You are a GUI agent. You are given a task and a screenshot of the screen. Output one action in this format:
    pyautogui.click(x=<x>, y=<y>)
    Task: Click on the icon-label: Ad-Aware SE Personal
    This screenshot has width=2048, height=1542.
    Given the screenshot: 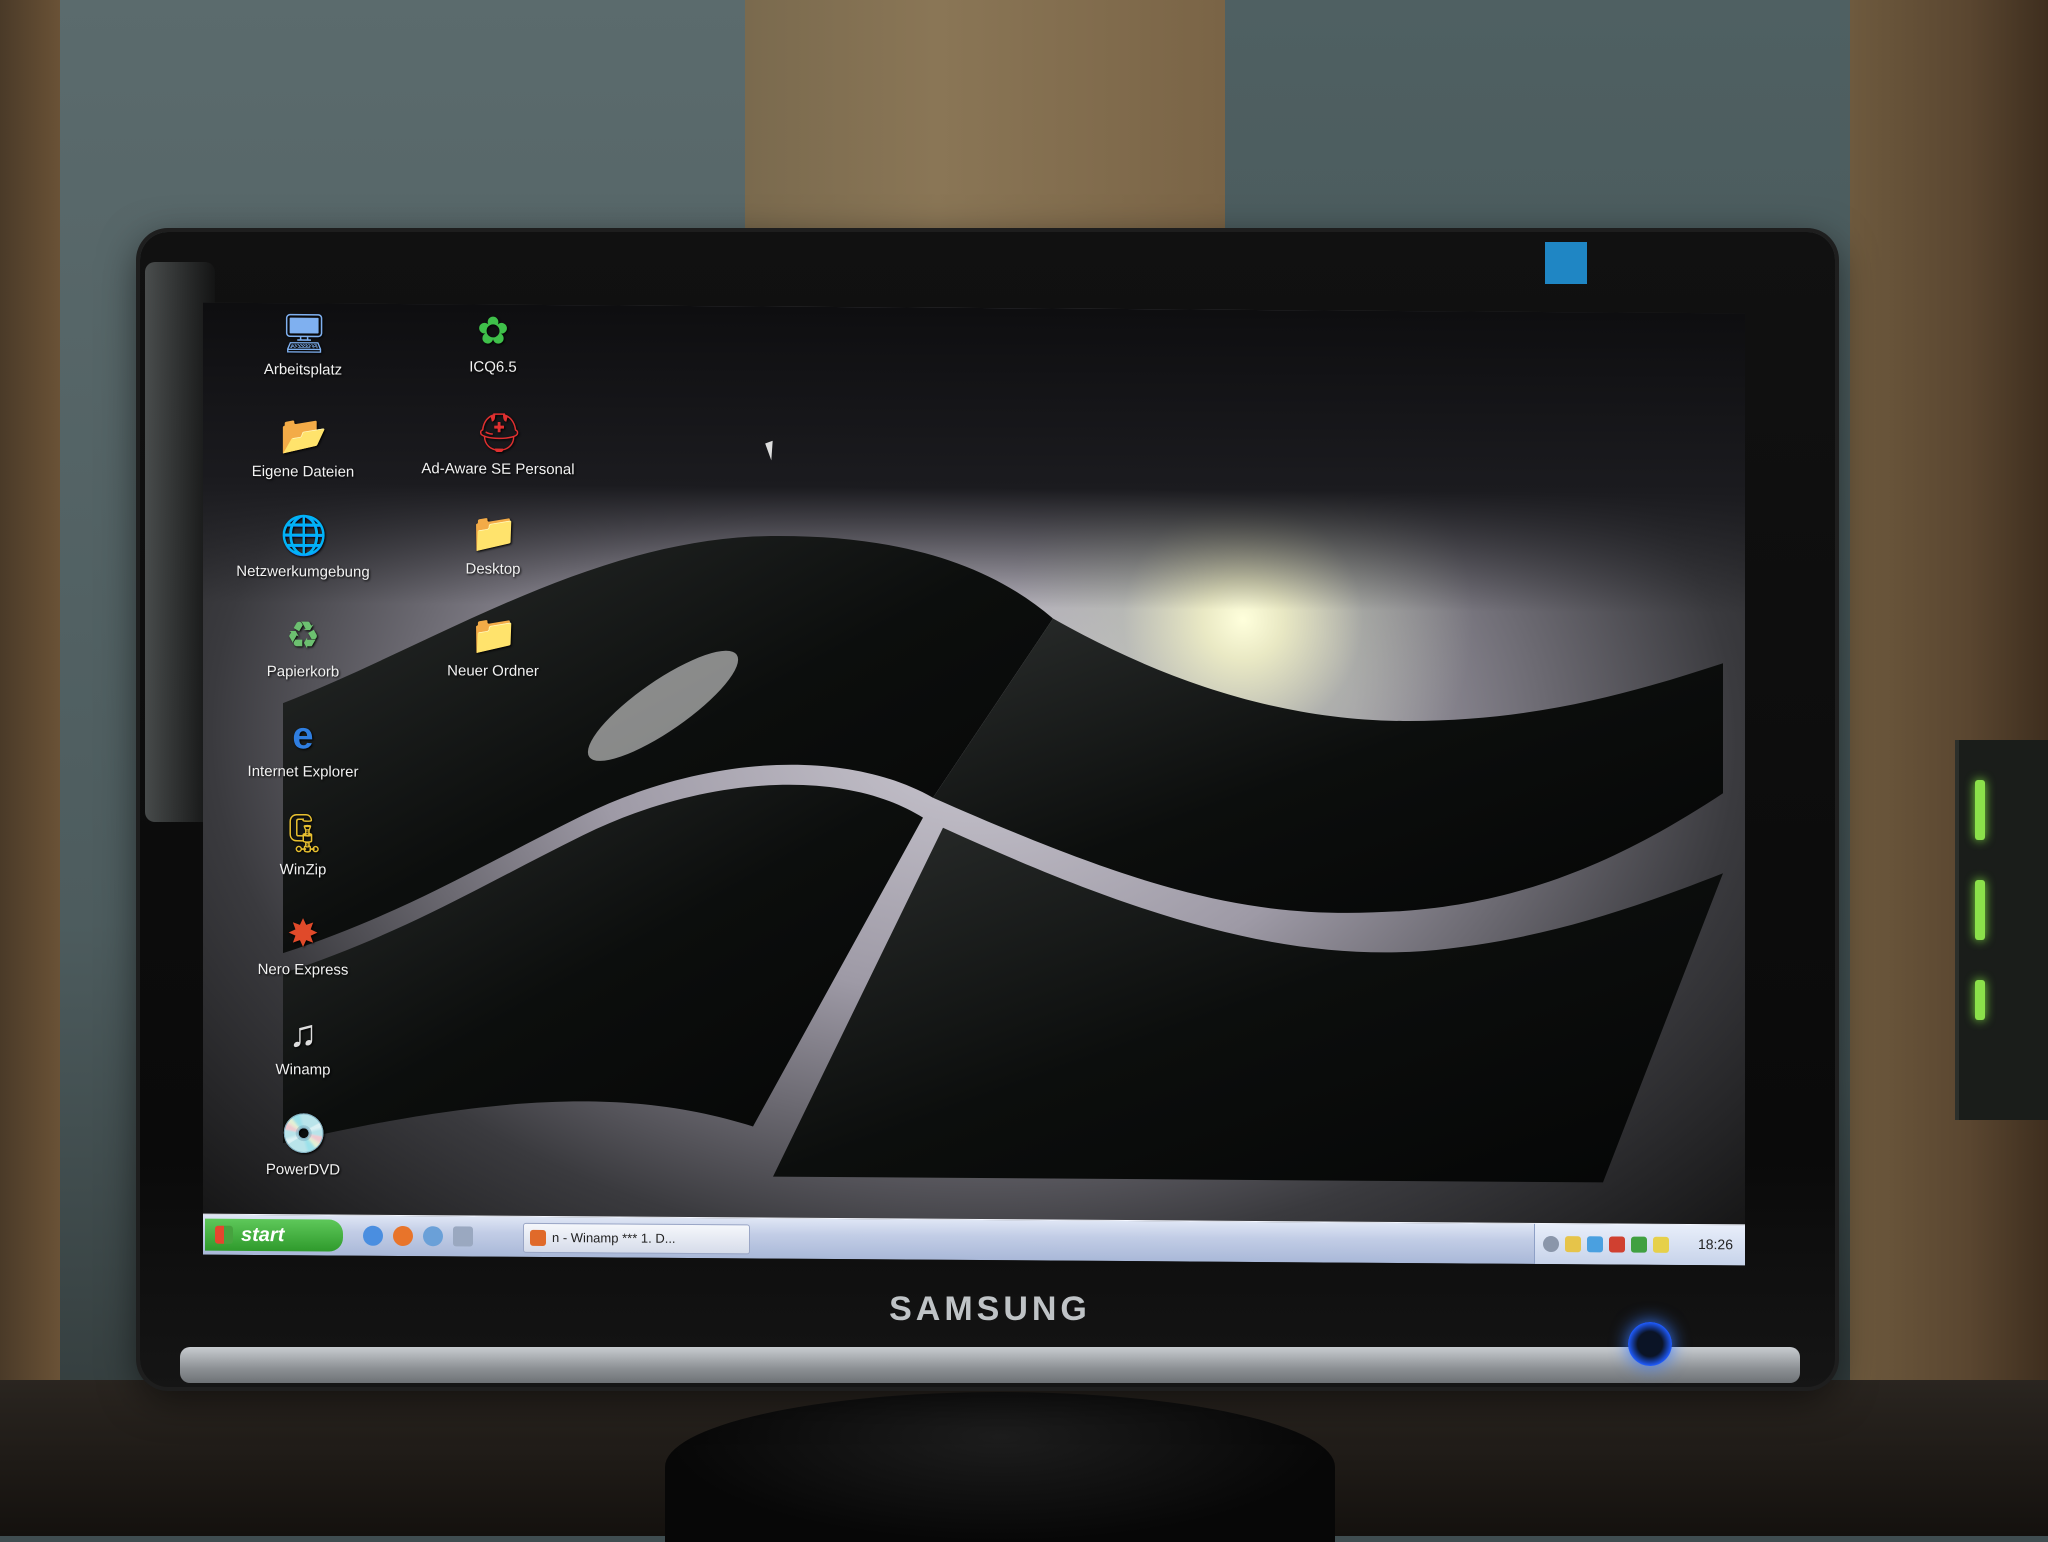 What is the action you would take?
    pyautogui.click(x=498, y=469)
    